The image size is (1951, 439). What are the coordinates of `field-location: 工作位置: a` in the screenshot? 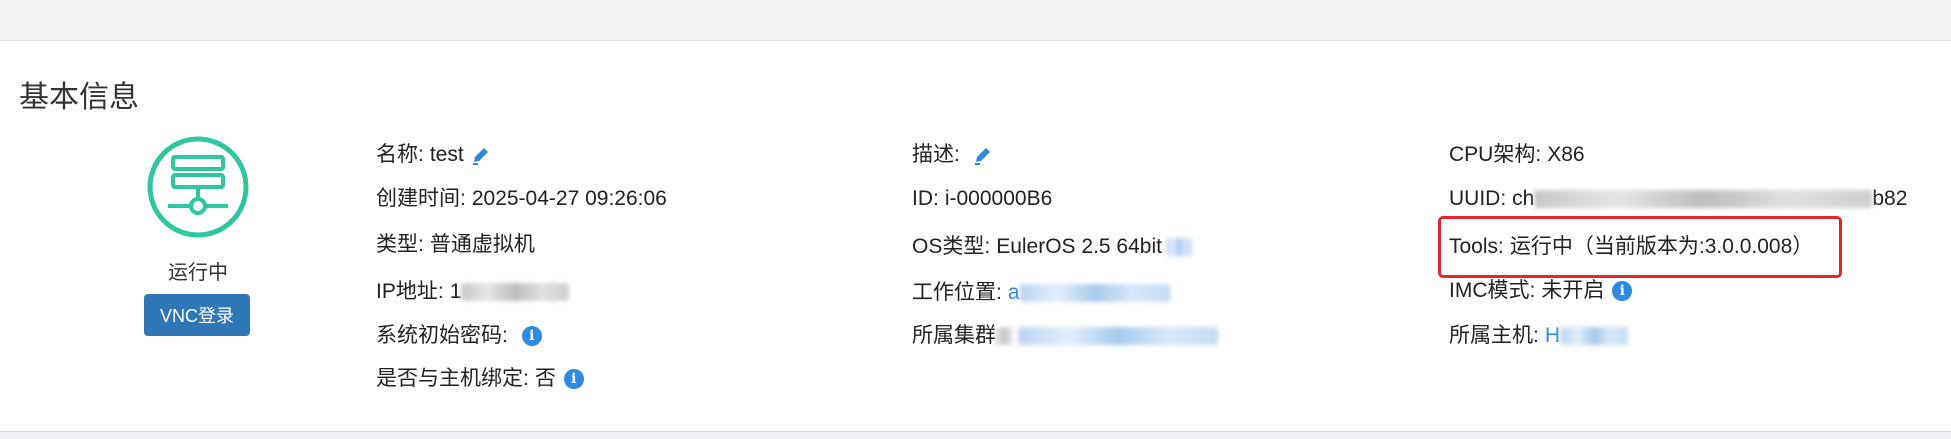 It's located at (1041, 293).